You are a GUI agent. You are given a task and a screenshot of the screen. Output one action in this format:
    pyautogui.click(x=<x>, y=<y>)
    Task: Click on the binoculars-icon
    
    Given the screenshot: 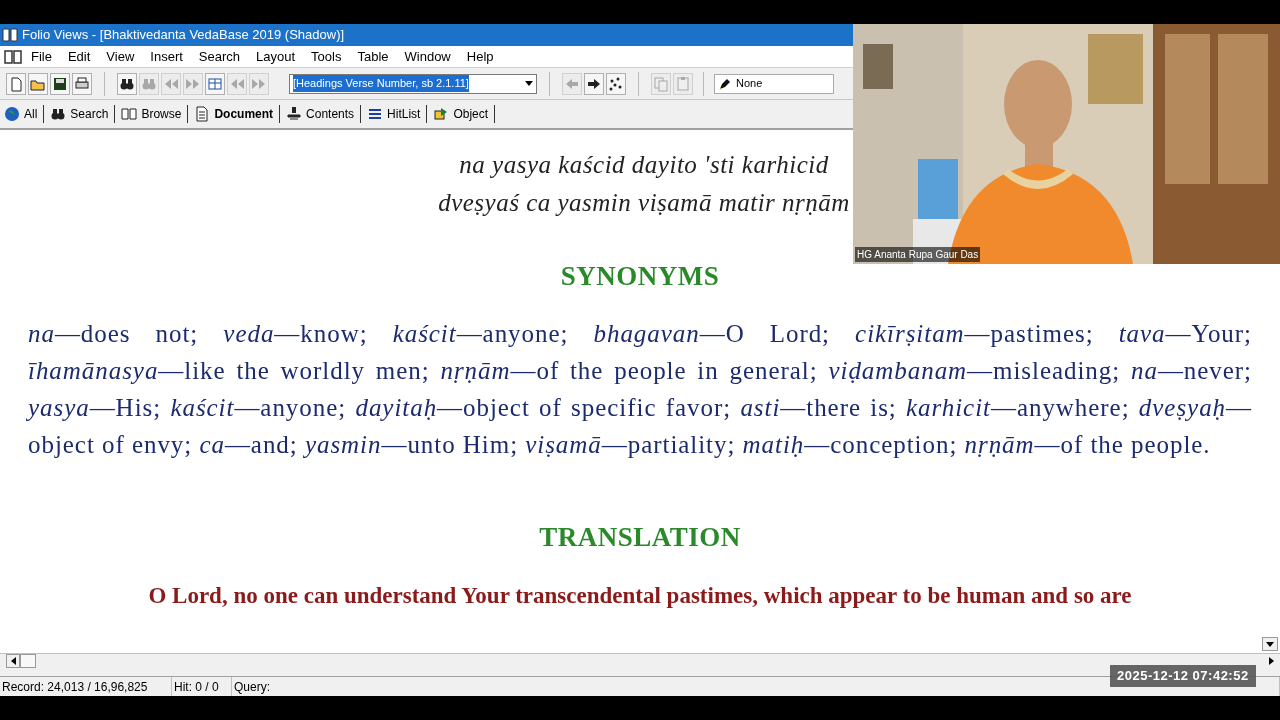 What is the action you would take?
    pyautogui.click(x=58, y=114)
    